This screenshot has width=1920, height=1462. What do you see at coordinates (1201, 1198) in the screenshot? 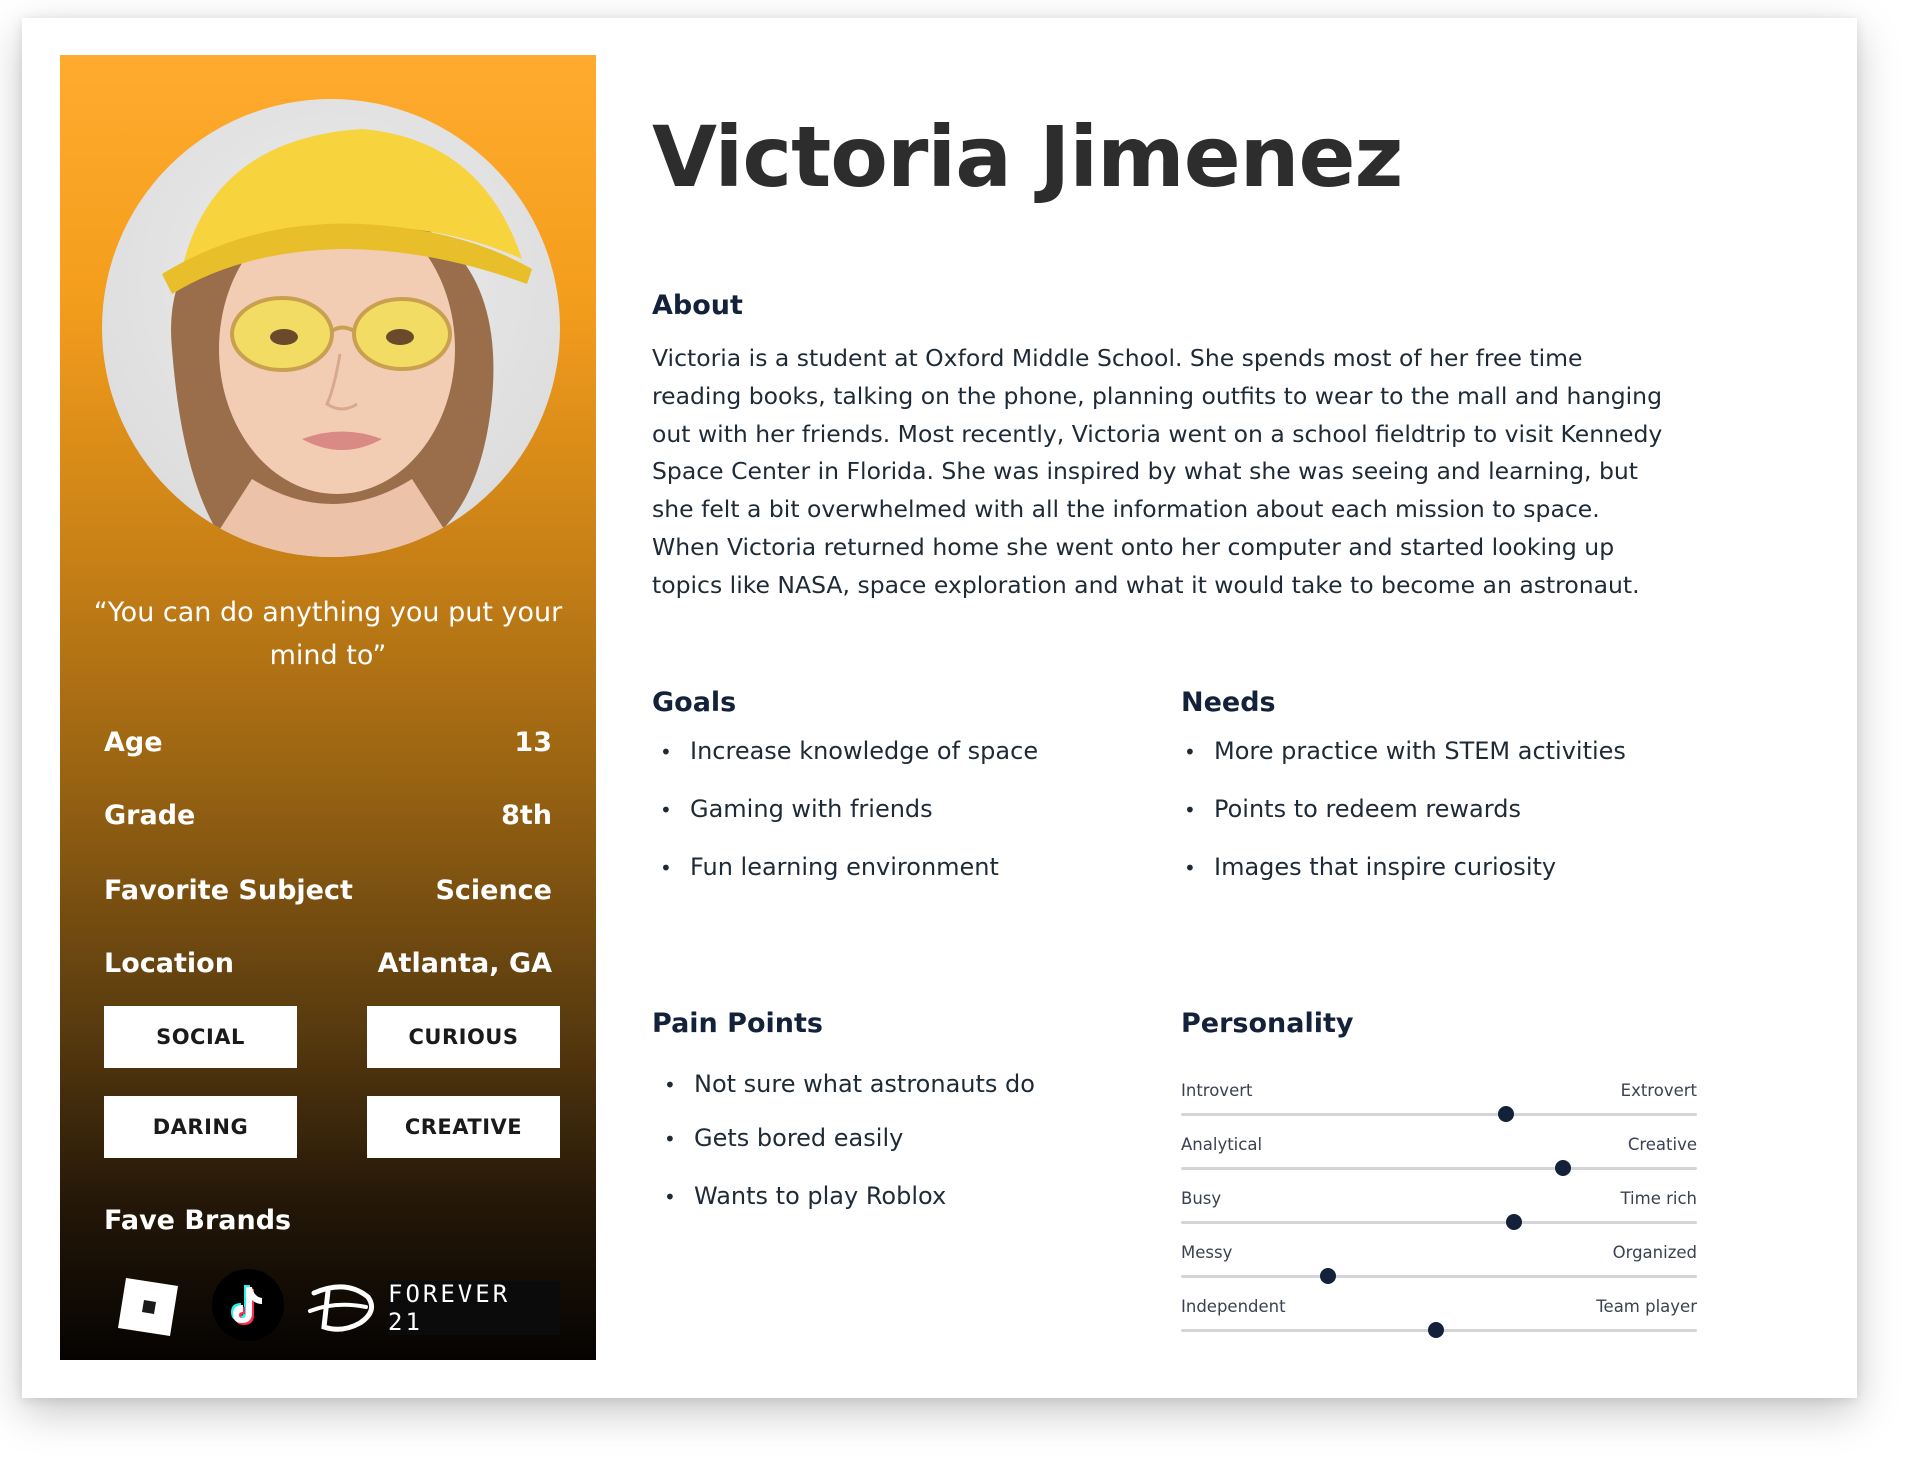
I see `scale-left-label: Busy` at bounding box center [1201, 1198].